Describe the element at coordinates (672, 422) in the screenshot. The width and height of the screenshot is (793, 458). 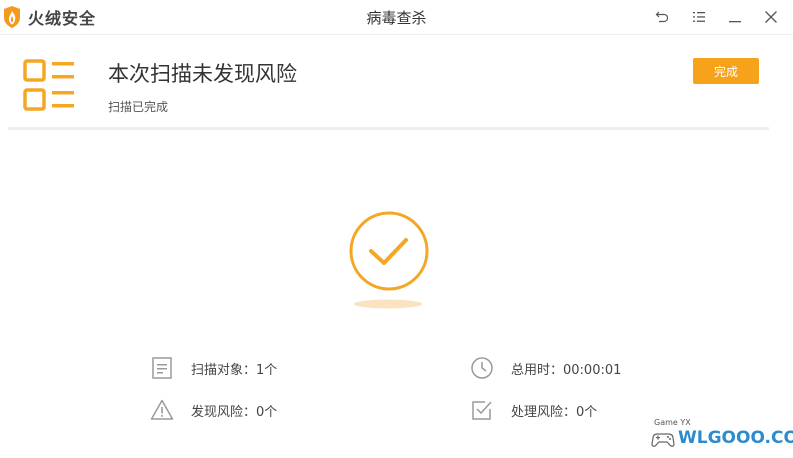
I see `watermark-small-text: Game YX` at that location.